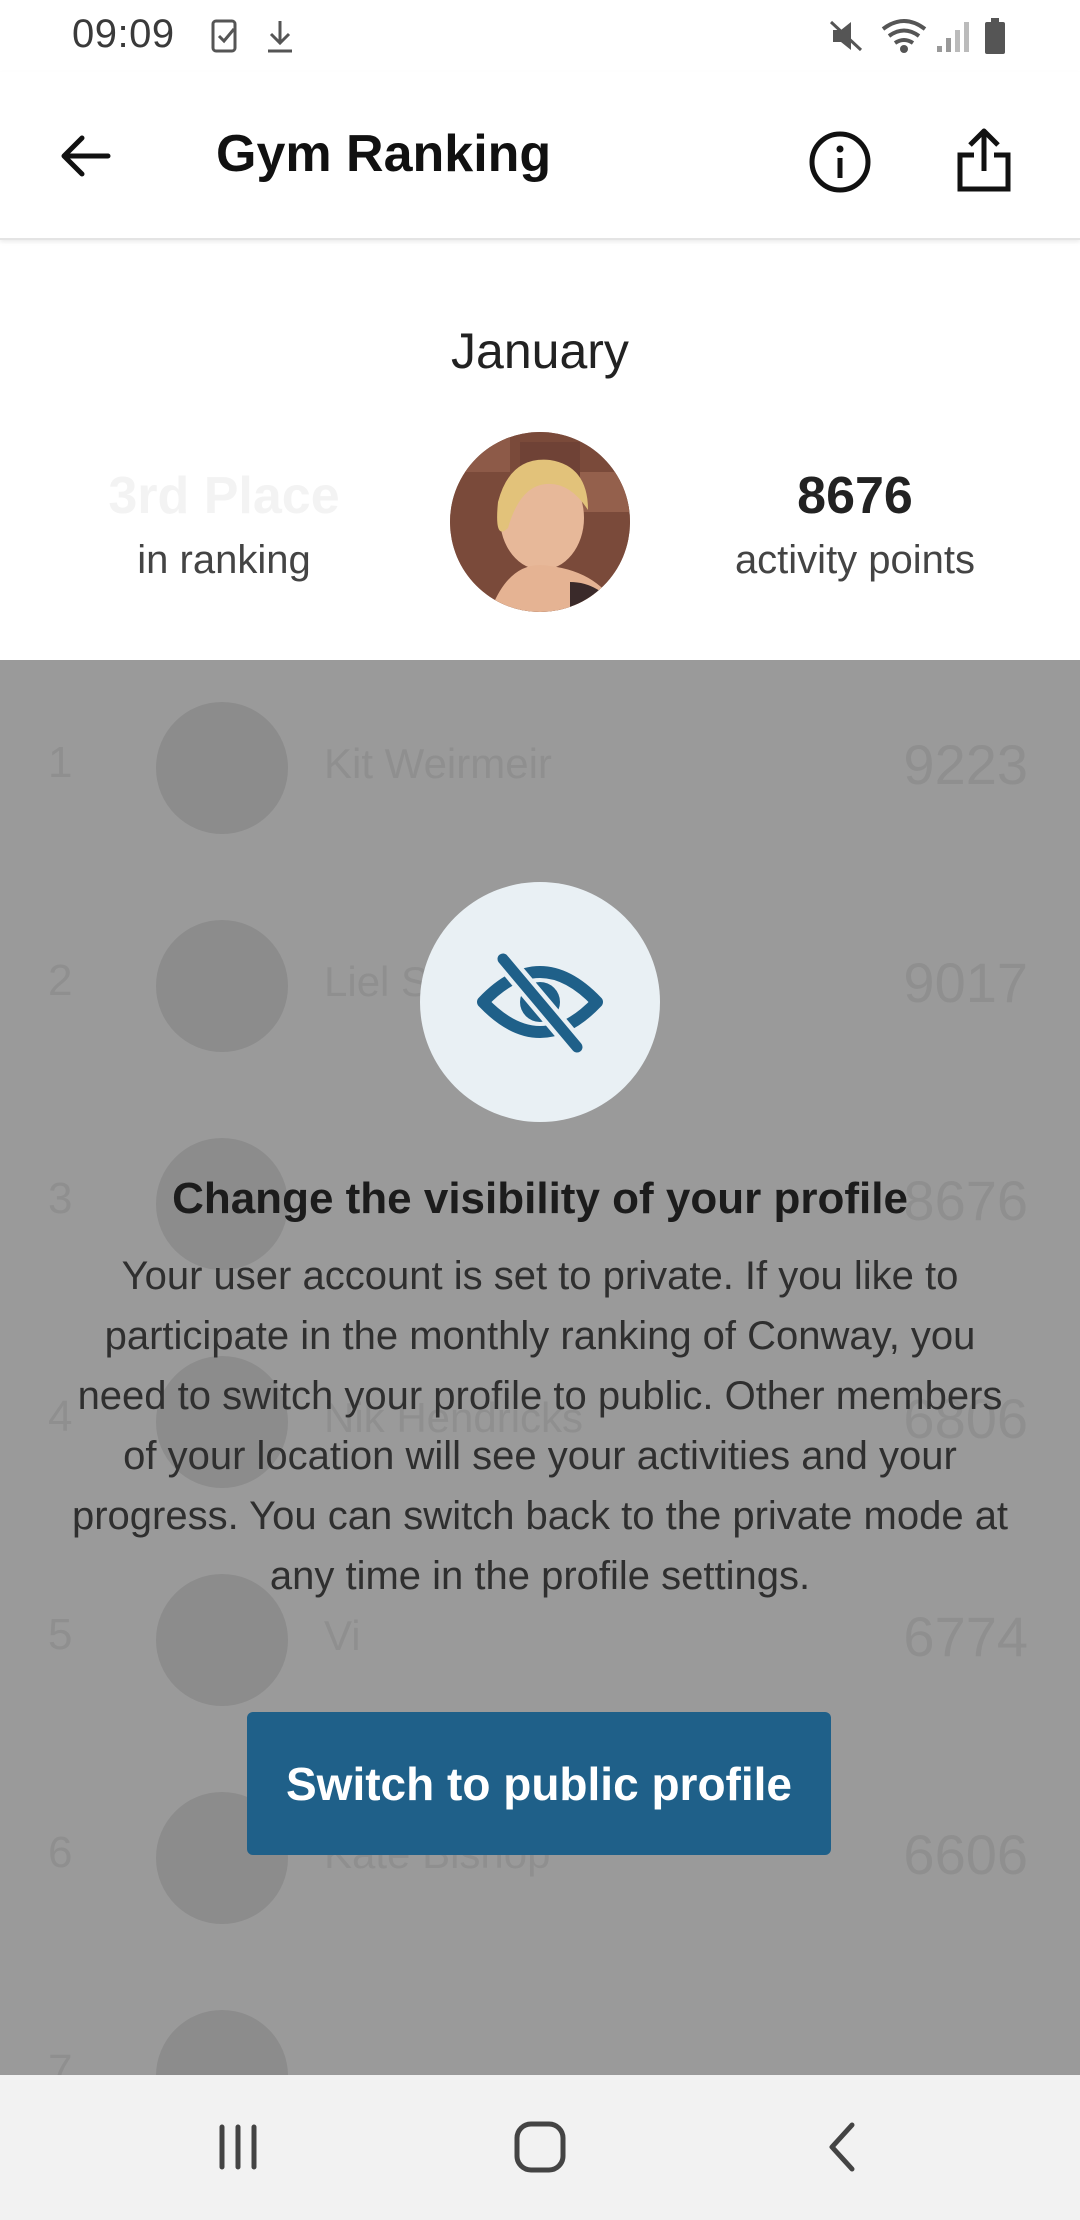  I want to click on member-points: 9223, so click(965, 764).